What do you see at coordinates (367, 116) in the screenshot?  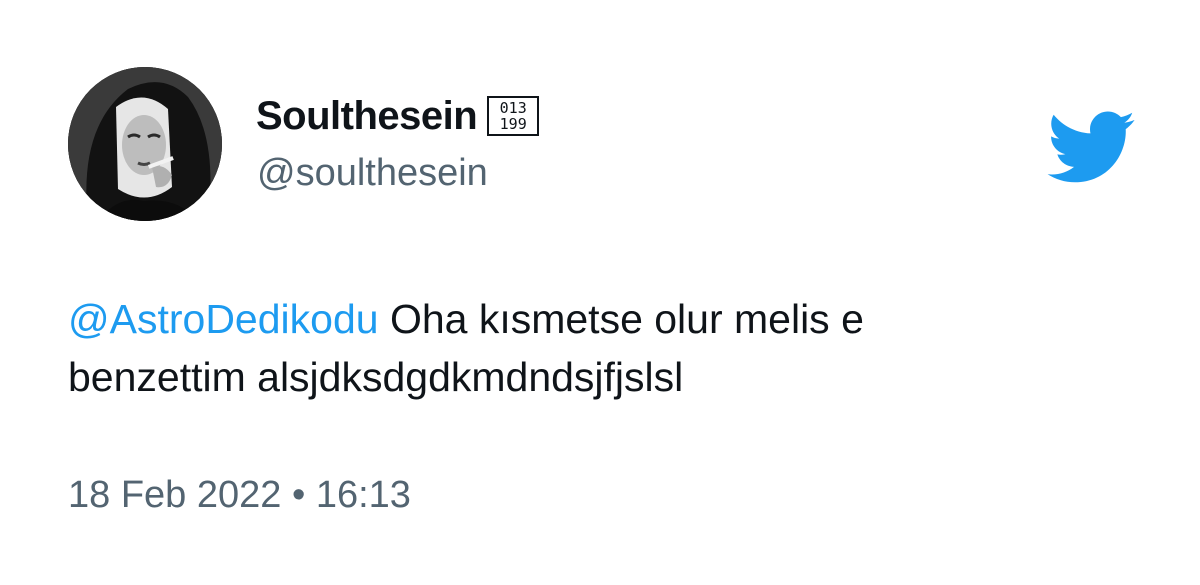 I see `display-name: Soulthesein` at bounding box center [367, 116].